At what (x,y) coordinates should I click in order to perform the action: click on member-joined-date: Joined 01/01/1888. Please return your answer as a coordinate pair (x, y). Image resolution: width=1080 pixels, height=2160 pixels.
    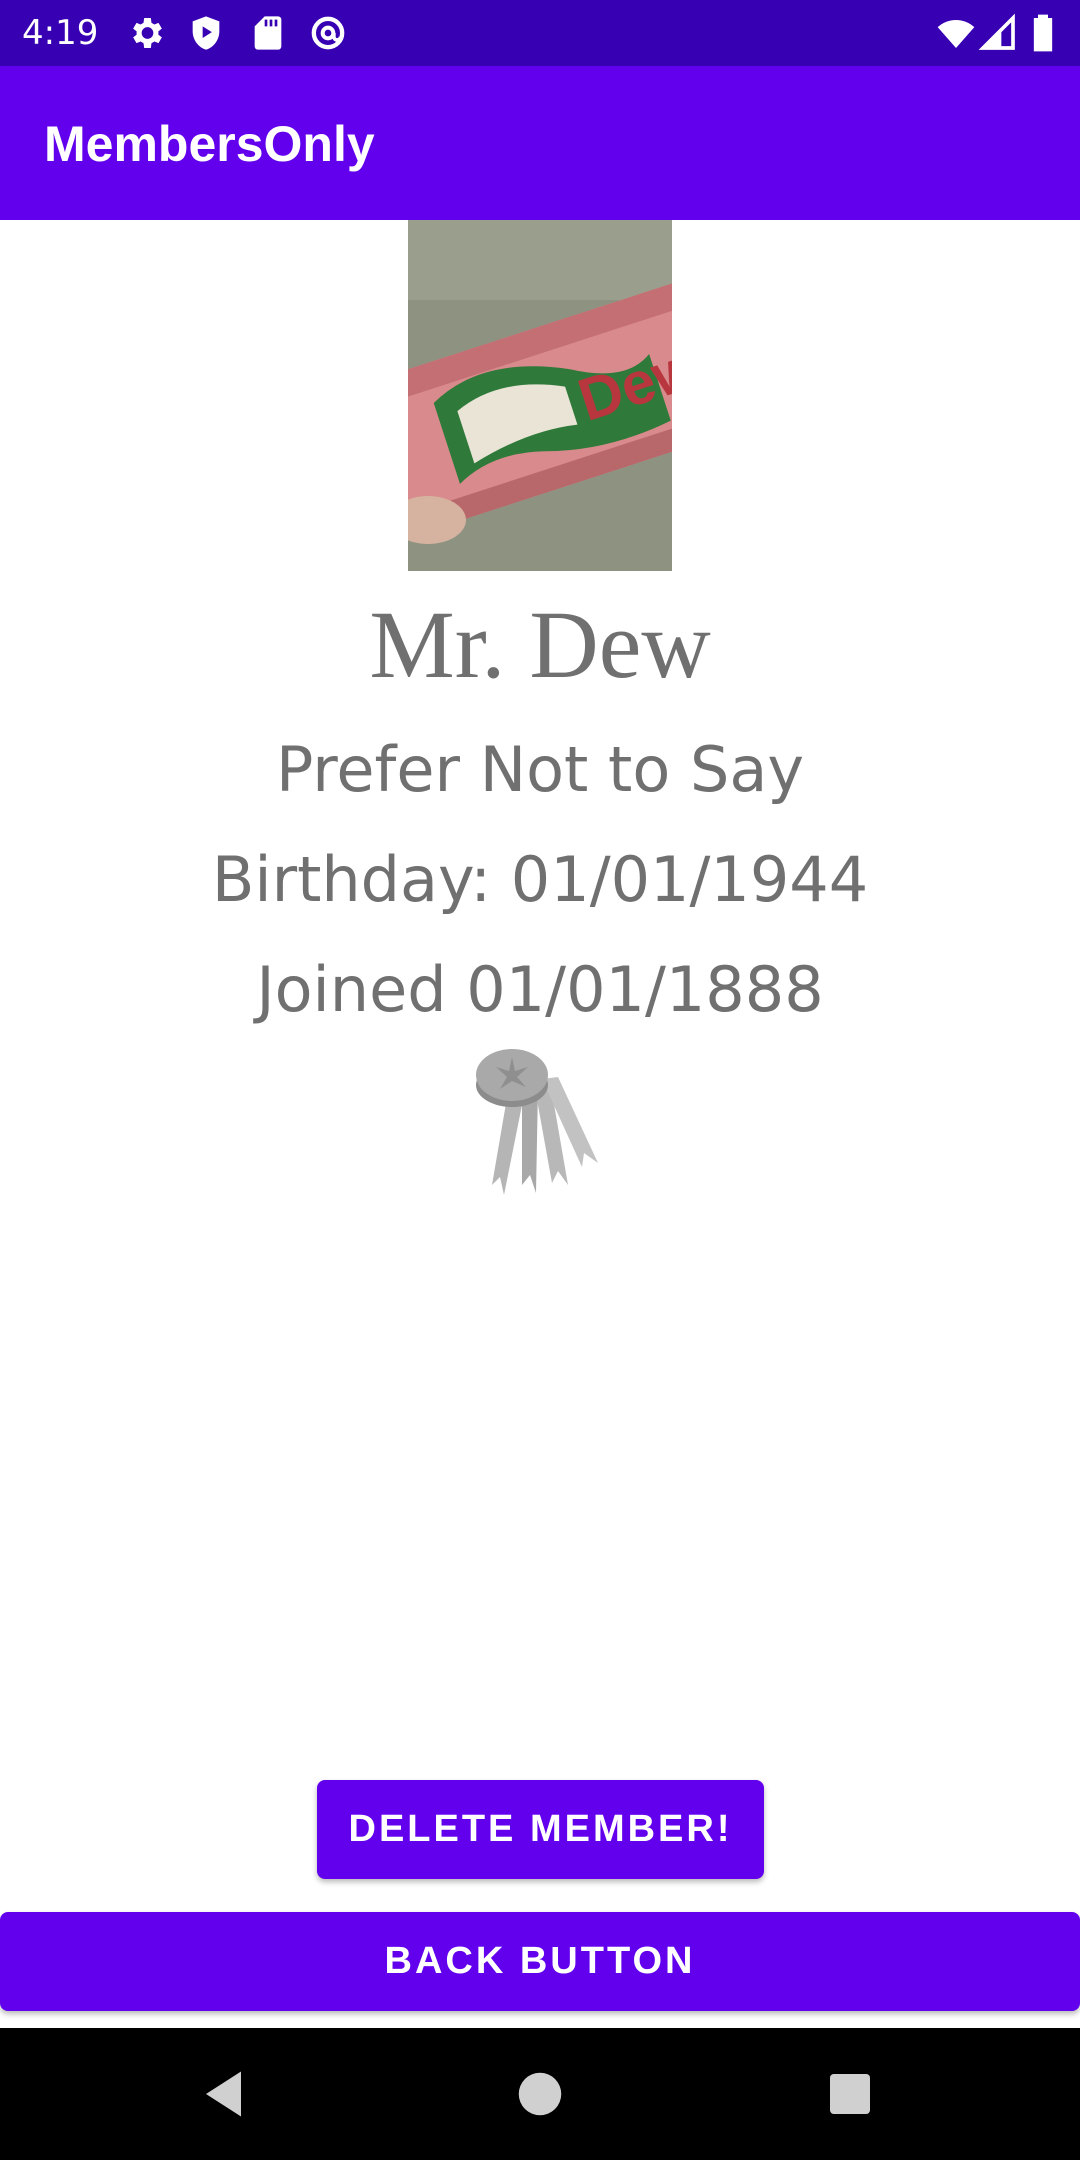
    Looking at the image, I should click on (540, 989).